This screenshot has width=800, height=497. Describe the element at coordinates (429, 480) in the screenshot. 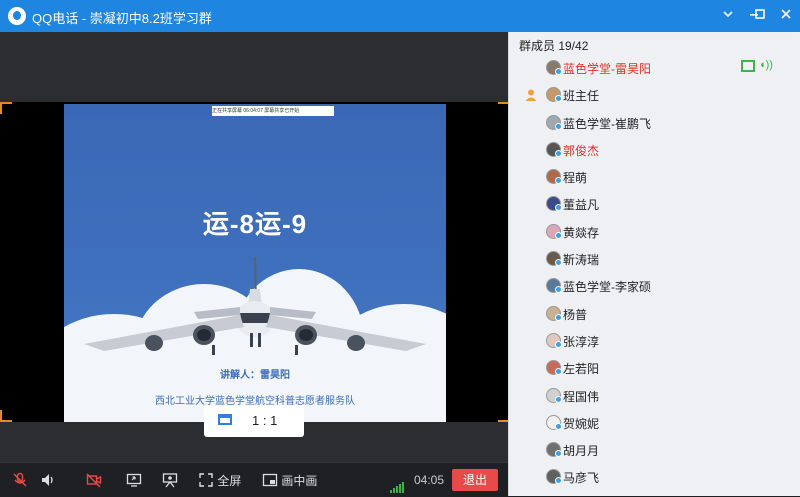

I see `call-timer: 04:05` at that location.